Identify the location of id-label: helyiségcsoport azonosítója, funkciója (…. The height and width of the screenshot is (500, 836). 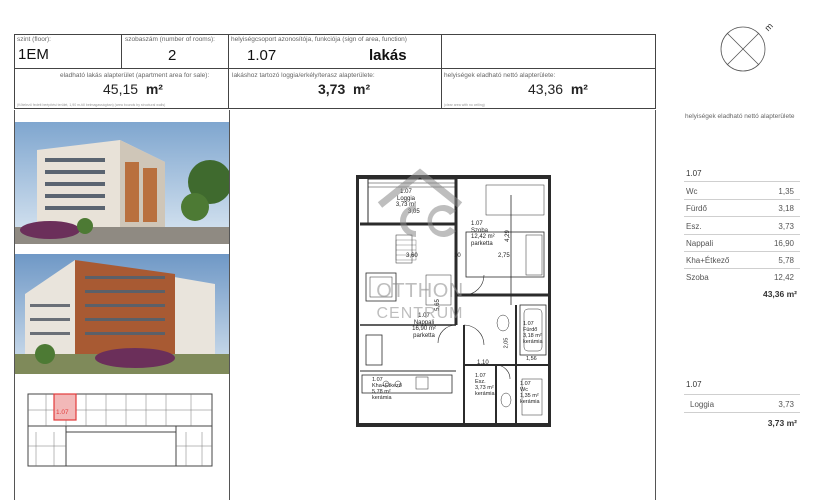
(319, 39).